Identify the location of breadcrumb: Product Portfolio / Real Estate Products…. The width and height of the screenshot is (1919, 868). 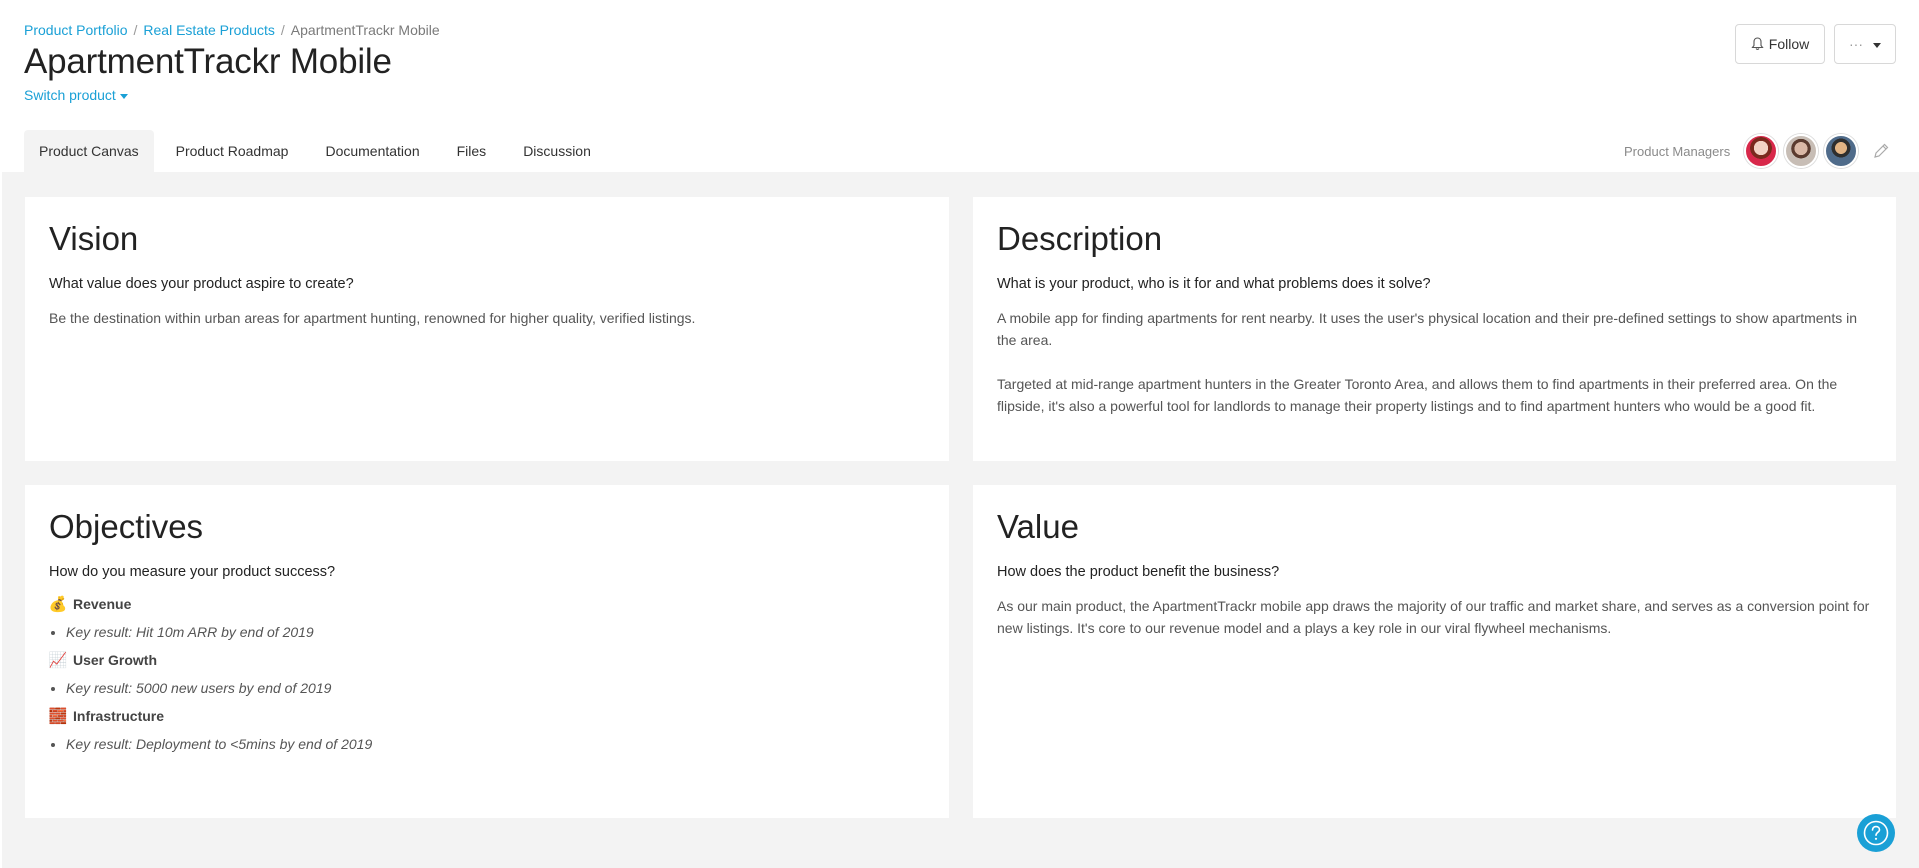
(232, 30).